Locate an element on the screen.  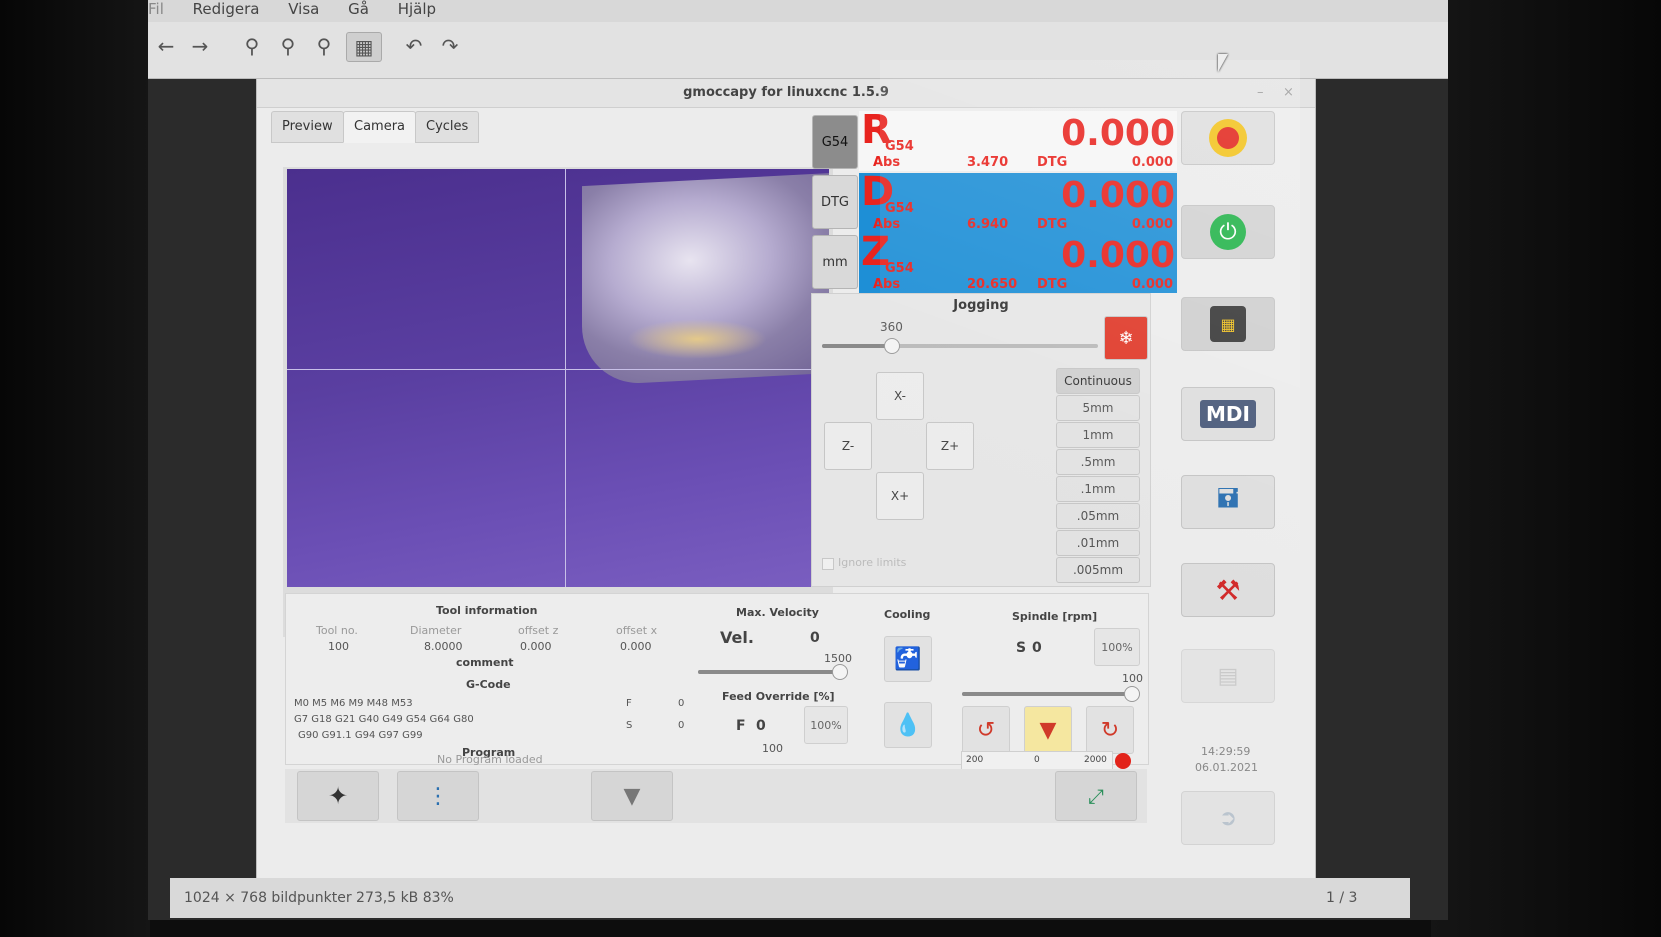
comment-label: comment is located at coordinates (485, 662).